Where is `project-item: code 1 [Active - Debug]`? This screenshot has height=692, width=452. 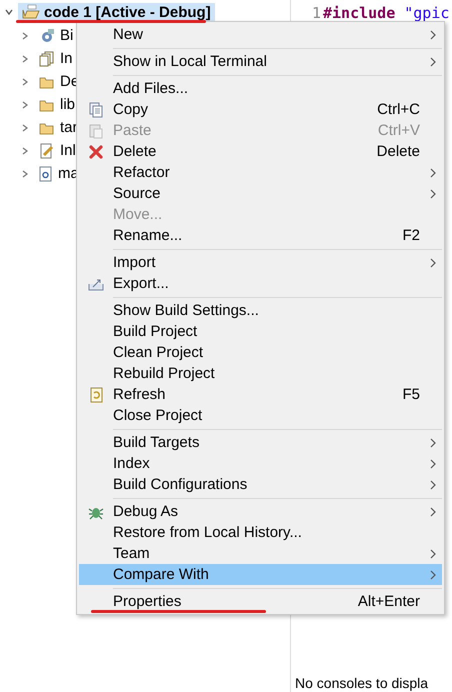 project-item: code 1 [Active - Debug] is located at coordinates (116, 12).